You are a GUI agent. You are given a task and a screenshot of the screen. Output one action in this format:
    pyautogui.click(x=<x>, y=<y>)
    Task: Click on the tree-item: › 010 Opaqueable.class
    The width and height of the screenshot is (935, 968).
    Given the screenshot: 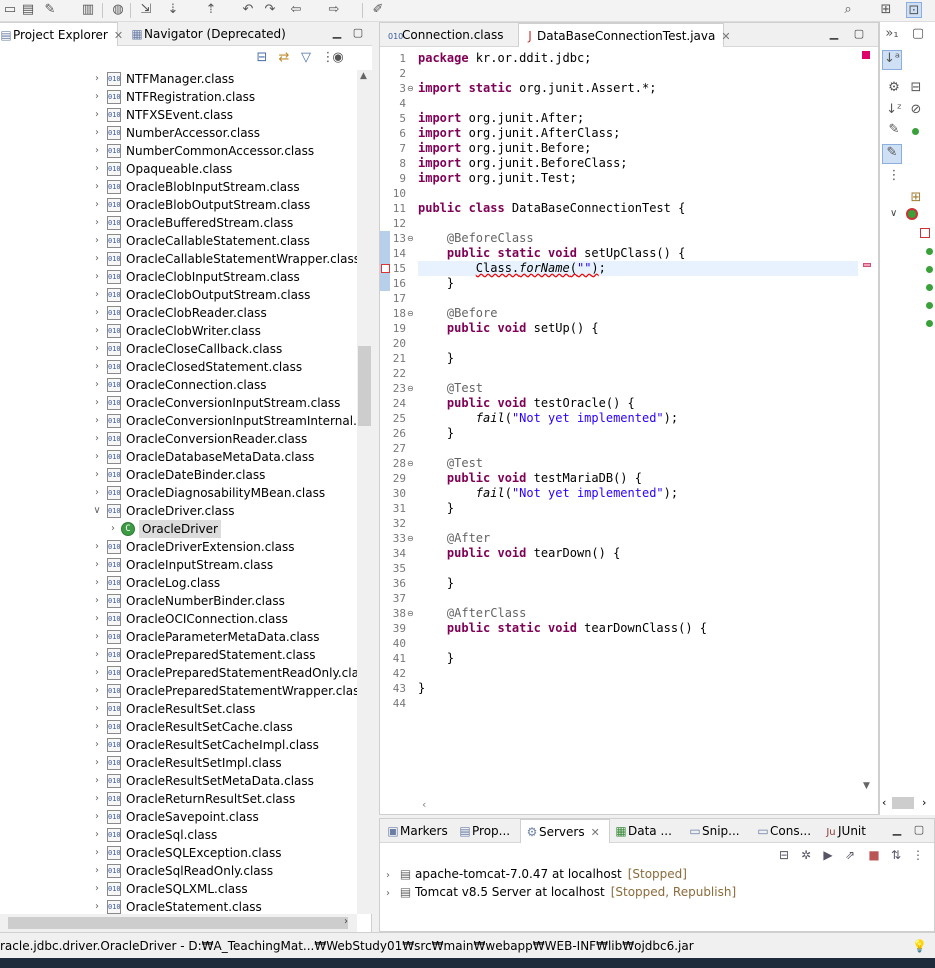 What is the action you would take?
    pyautogui.click(x=178, y=169)
    